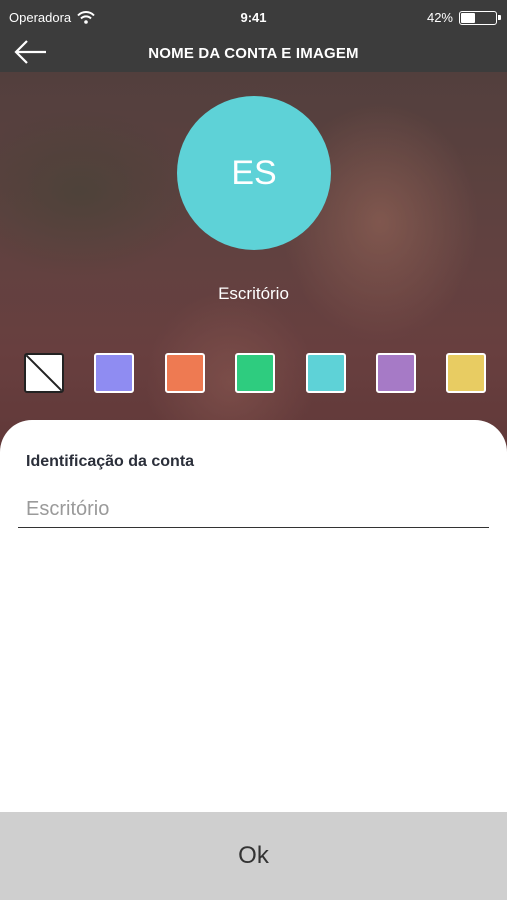 The width and height of the screenshot is (507, 900). I want to click on color-swatch-periwinkle, so click(114, 373).